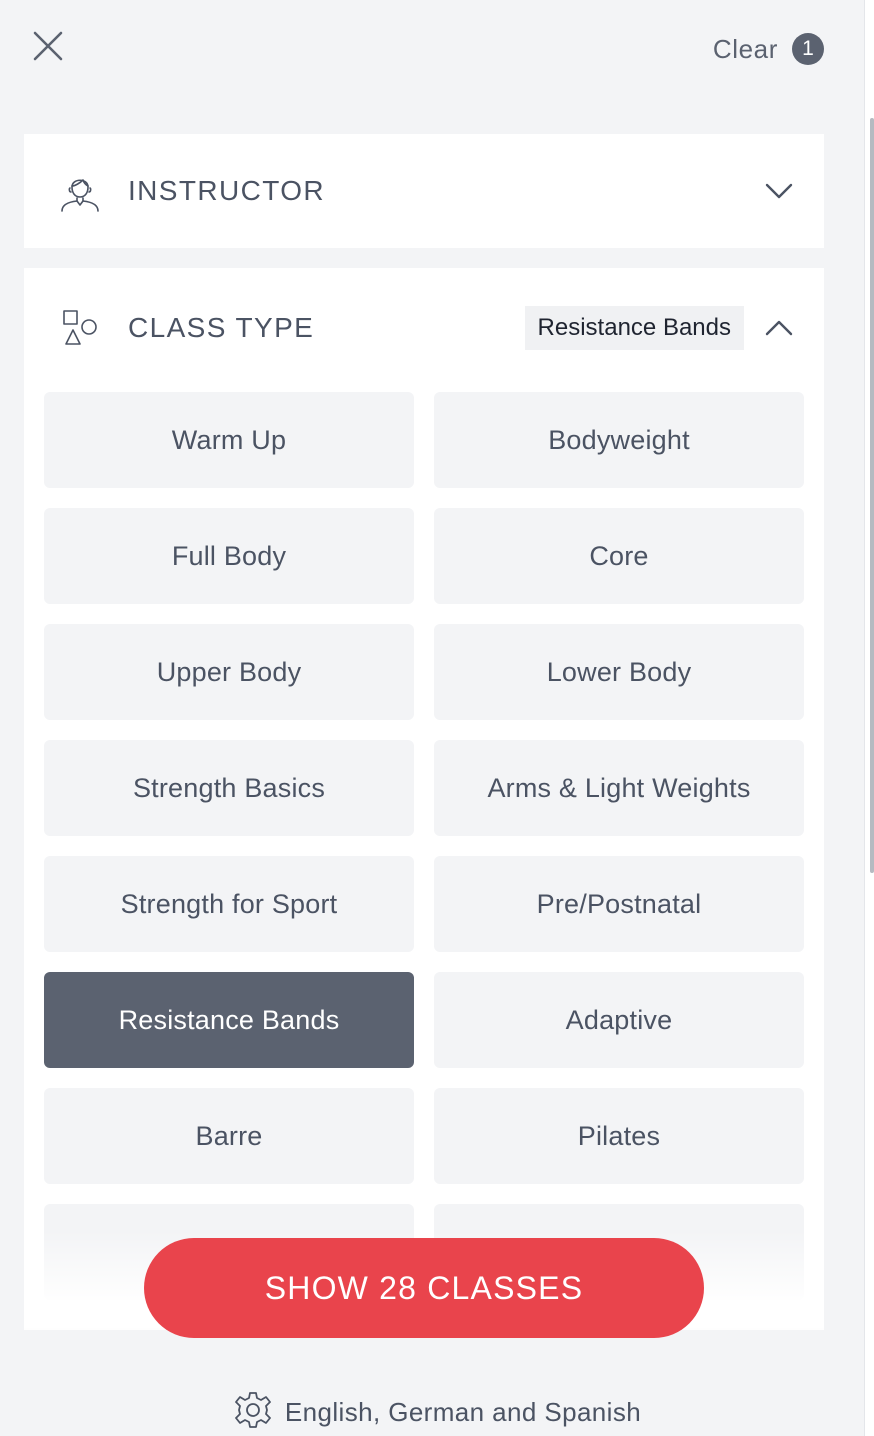  I want to click on instructor-icon, so click(80, 191).